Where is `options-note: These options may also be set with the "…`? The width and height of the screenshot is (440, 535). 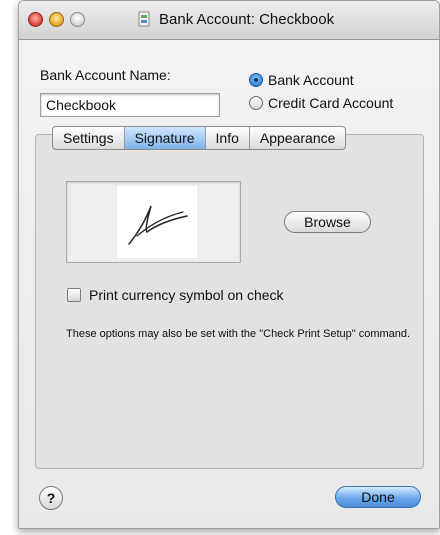 options-note: These options may also be set with the "… is located at coordinates (238, 334).